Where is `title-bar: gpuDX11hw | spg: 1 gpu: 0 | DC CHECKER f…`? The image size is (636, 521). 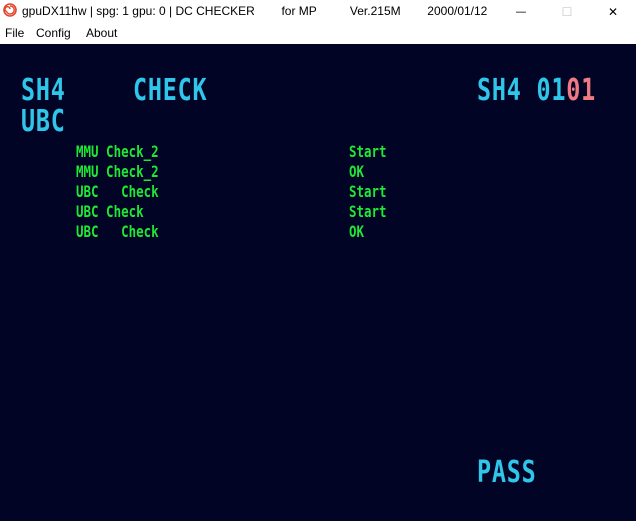 title-bar: gpuDX11hw | spg: 1 gpu: 0 | DC CHECKER f… is located at coordinates (318, 11).